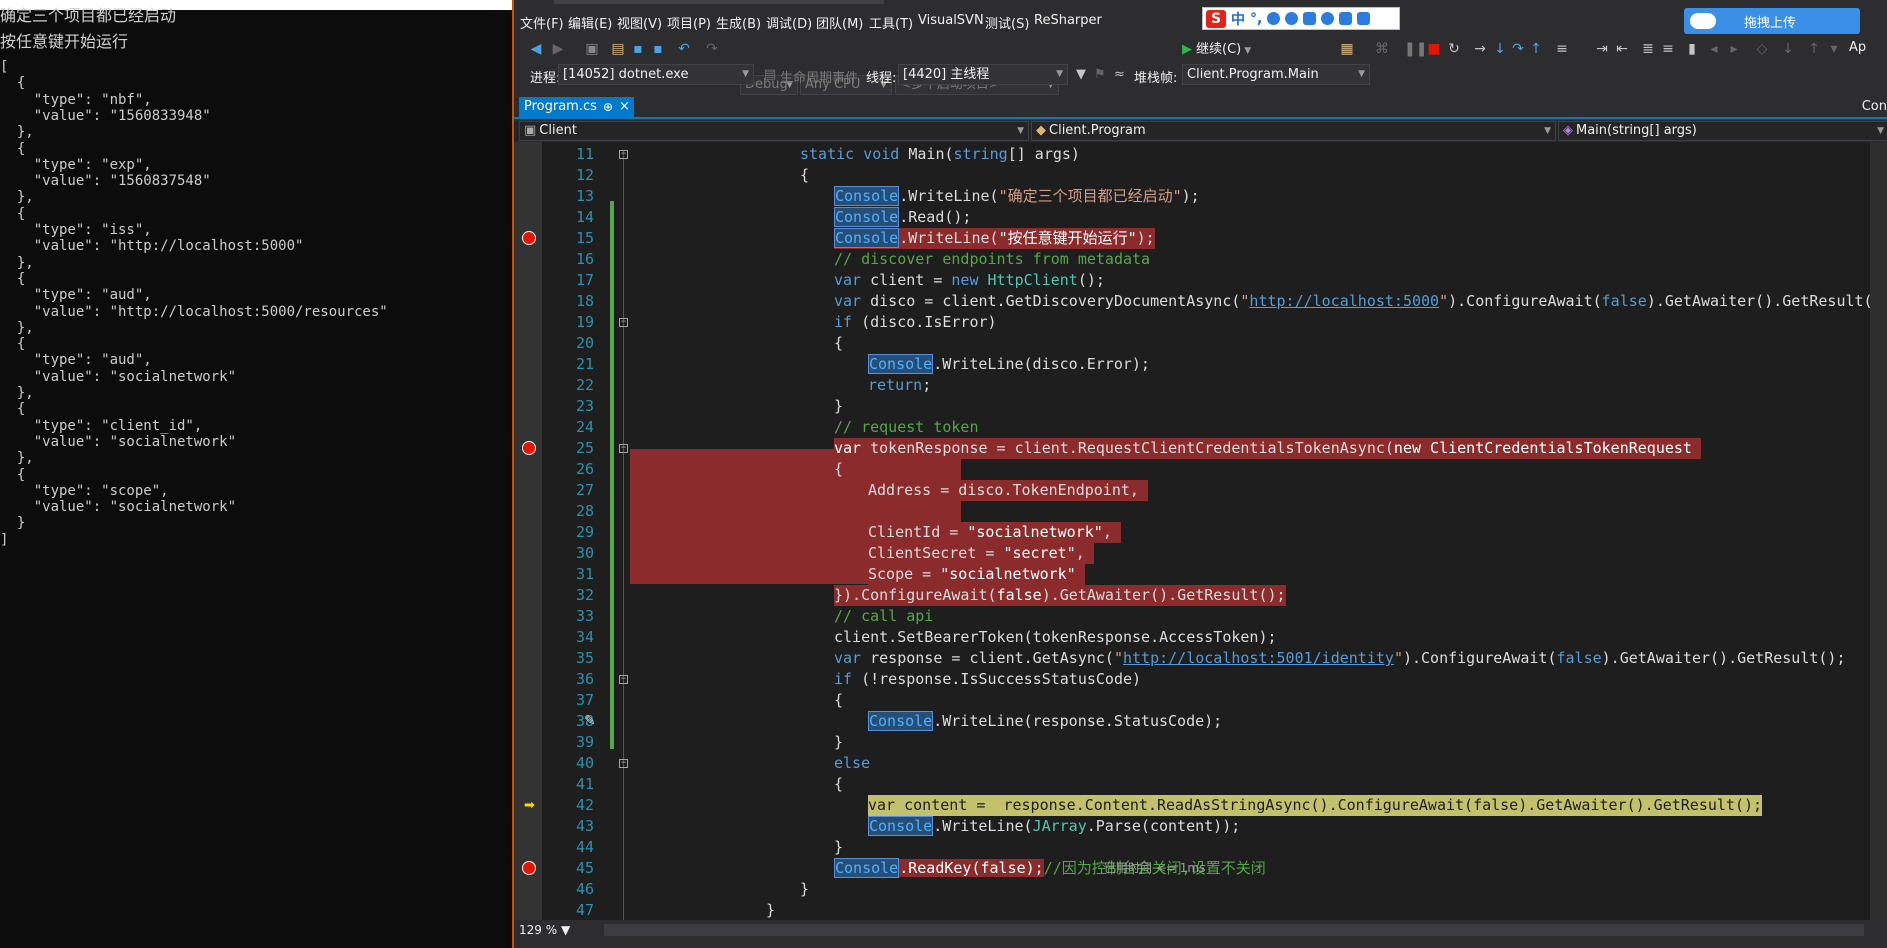 Image resolution: width=1887 pixels, height=948 pixels. Describe the element at coordinates (1454, 49) in the screenshot. I see `restart-icon: ↻` at that location.